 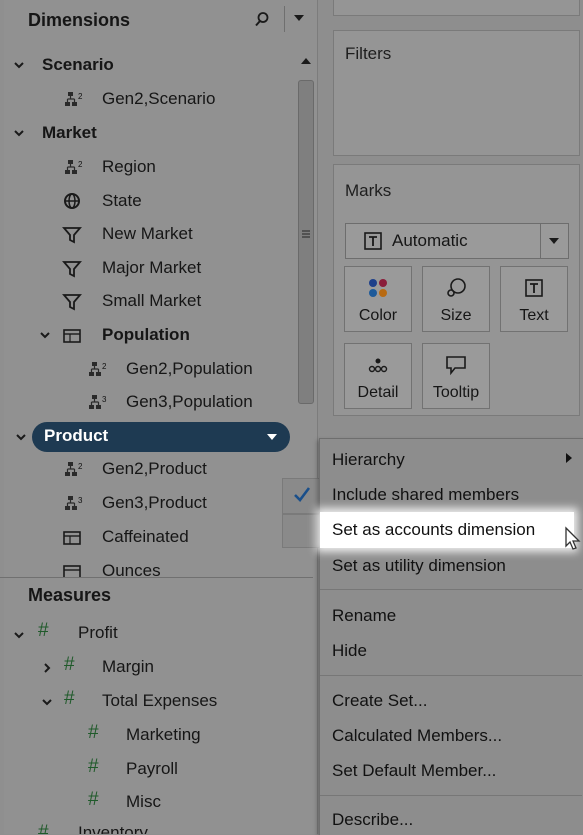 What do you see at coordinates (154, 469) in the screenshot?
I see `dimension-gen2-product: Gen2,Product` at bounding box center [154, 469].